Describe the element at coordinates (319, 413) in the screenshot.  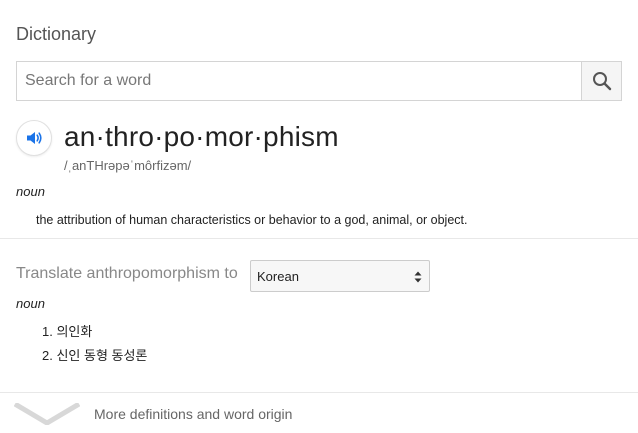
I see `more-definitions-link: More definitions and word origin` at that location.